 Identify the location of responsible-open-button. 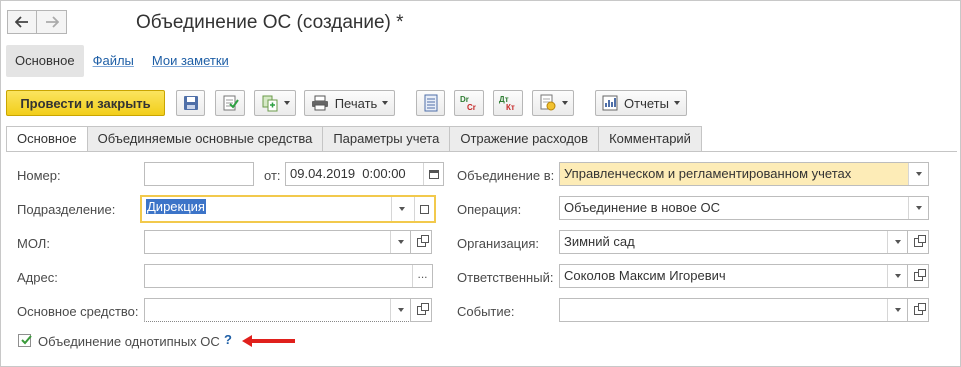
(918, 276).